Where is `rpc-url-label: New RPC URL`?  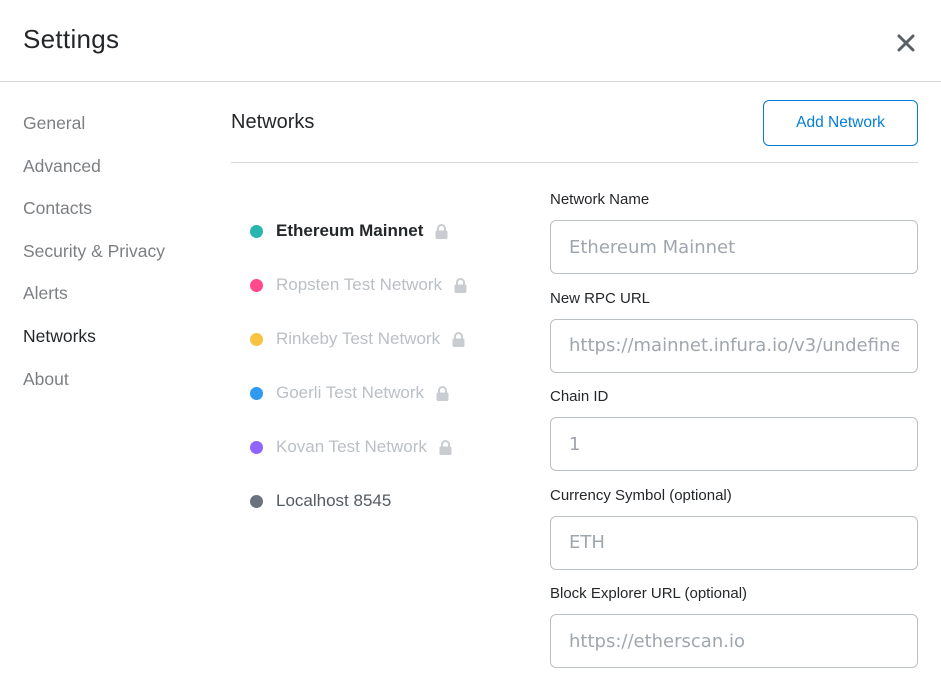
rpc-url-label: New RPC URL is located at coordinates (600, 298).